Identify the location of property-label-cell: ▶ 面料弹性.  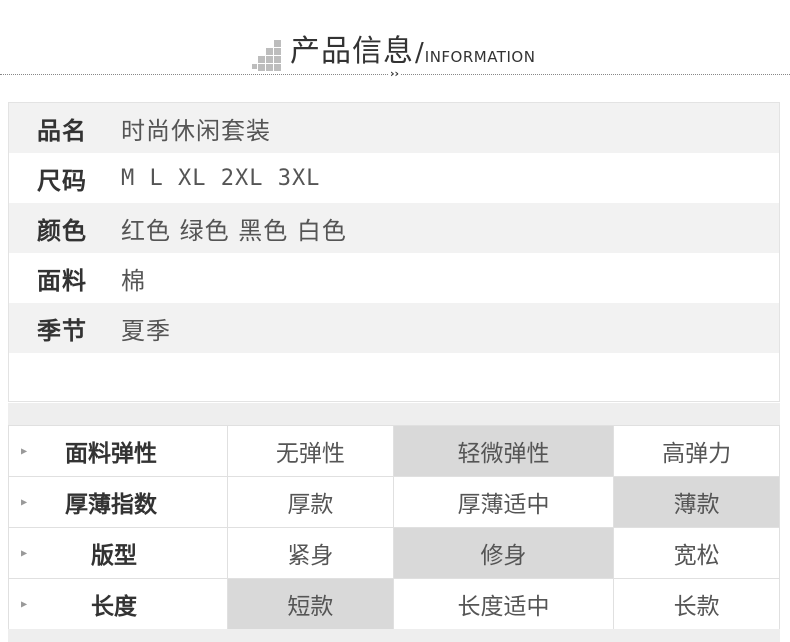
(118, 451).